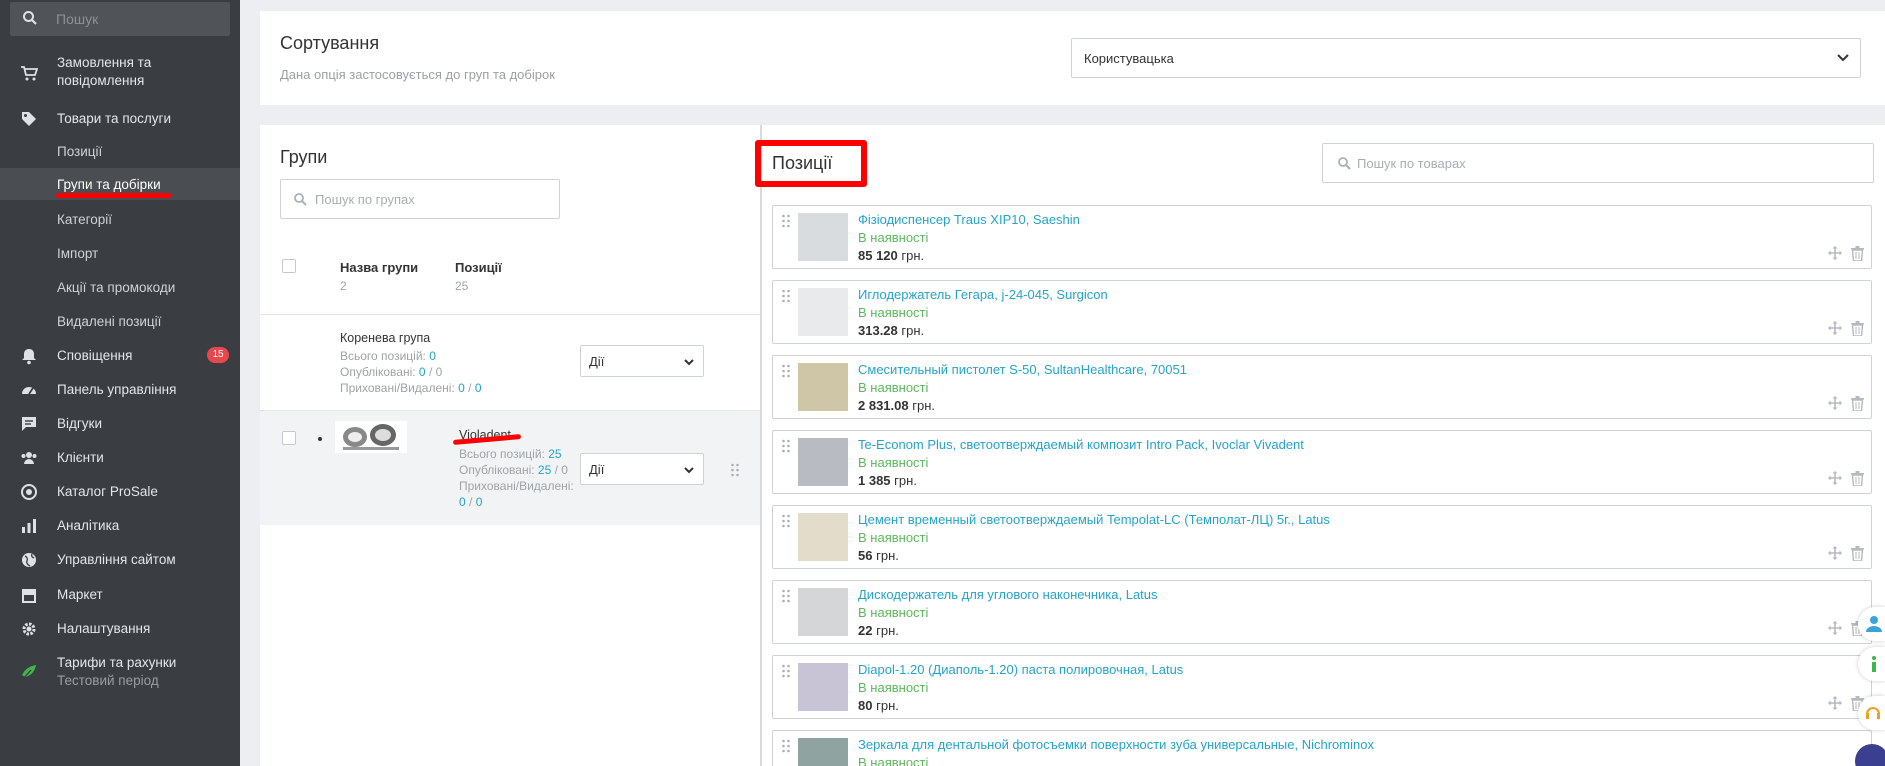 This screenshot has width=1885, height=766. Describe the element at coordinates (114, 118) in the screenshot. I see `sidebar-item-label: Товари та послуги` at that location.